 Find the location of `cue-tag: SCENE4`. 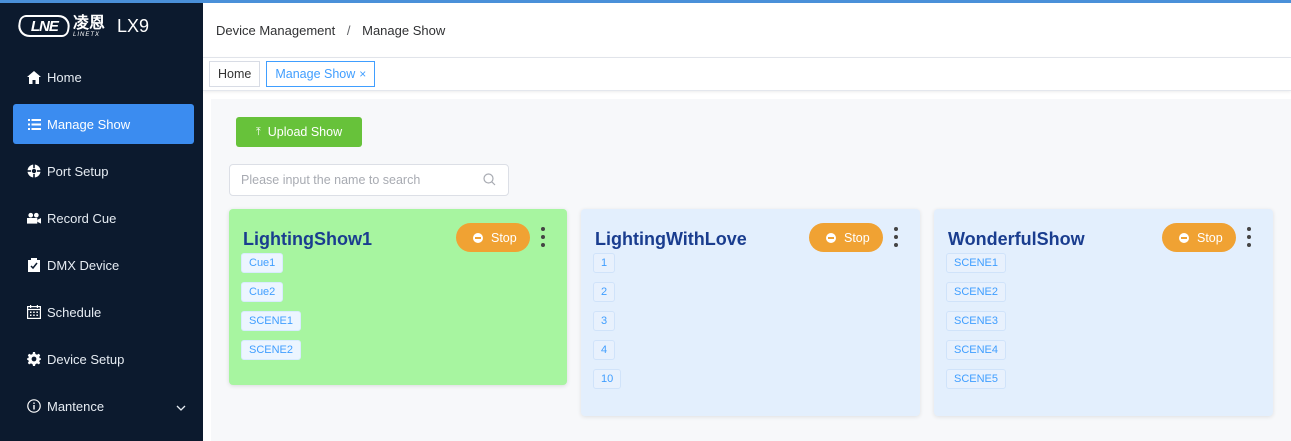

cue-tag: SCENE4 is located at coordinates (976, 350).